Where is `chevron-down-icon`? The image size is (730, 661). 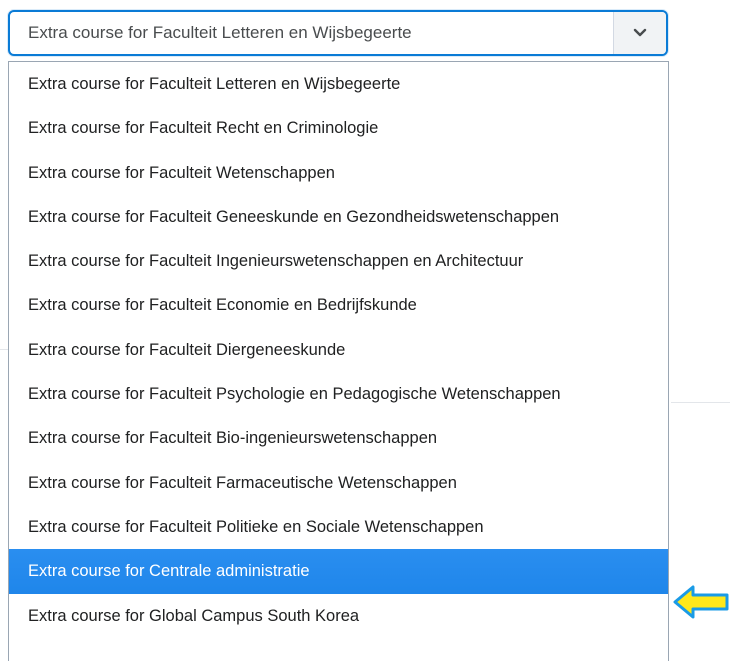 chevron-down-icon is located at coordinates (640, 32).